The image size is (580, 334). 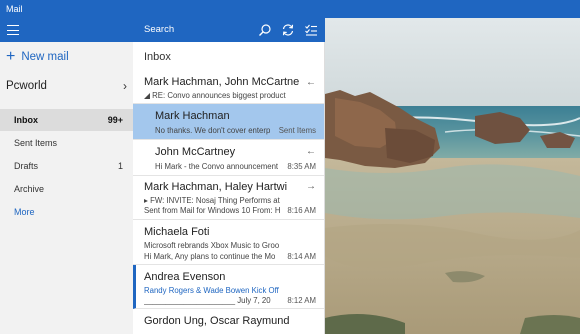 I want to click on select-messages-icon, so click(x=311, y=30).